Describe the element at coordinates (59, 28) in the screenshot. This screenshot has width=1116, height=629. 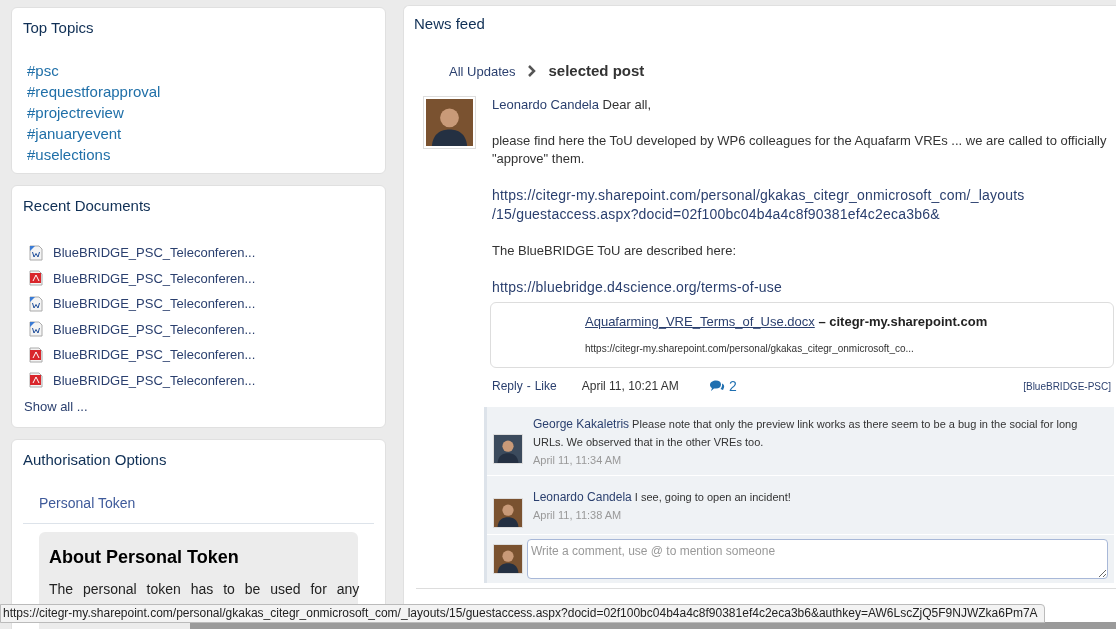
I see `card-title: Top Topics` at that location.